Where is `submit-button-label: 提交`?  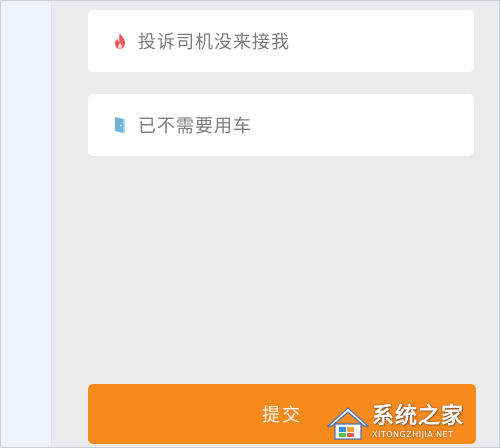 submit-button-label: 提交 is located at coordinates (282, 415).